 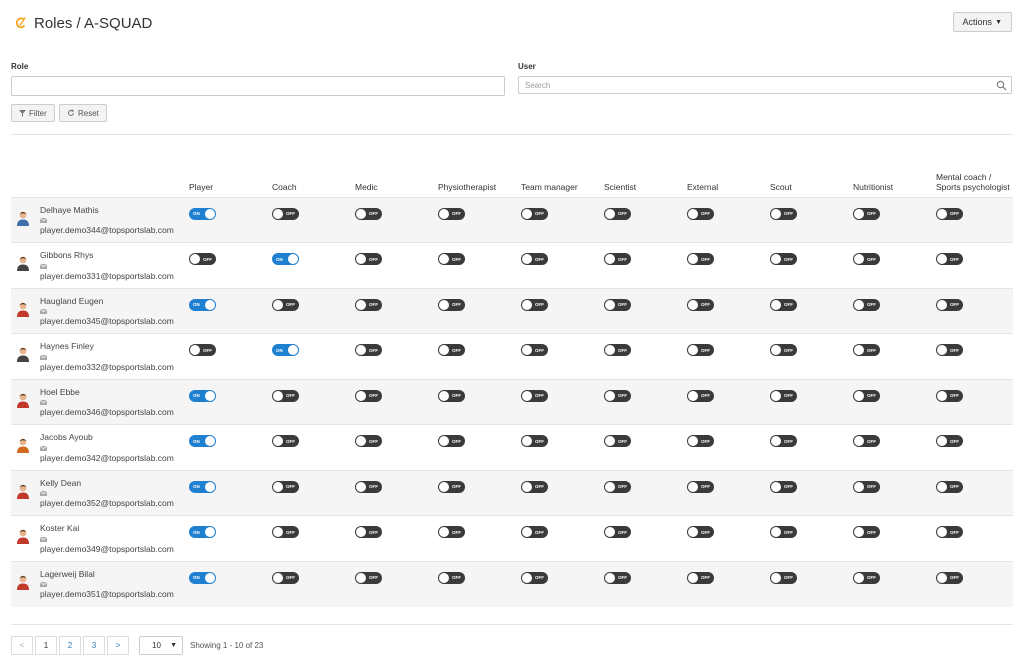 What do you see at coordinates (70, 645) in the screenshot?
I see `page-2-button: 2` at bounding box center [70, 645].